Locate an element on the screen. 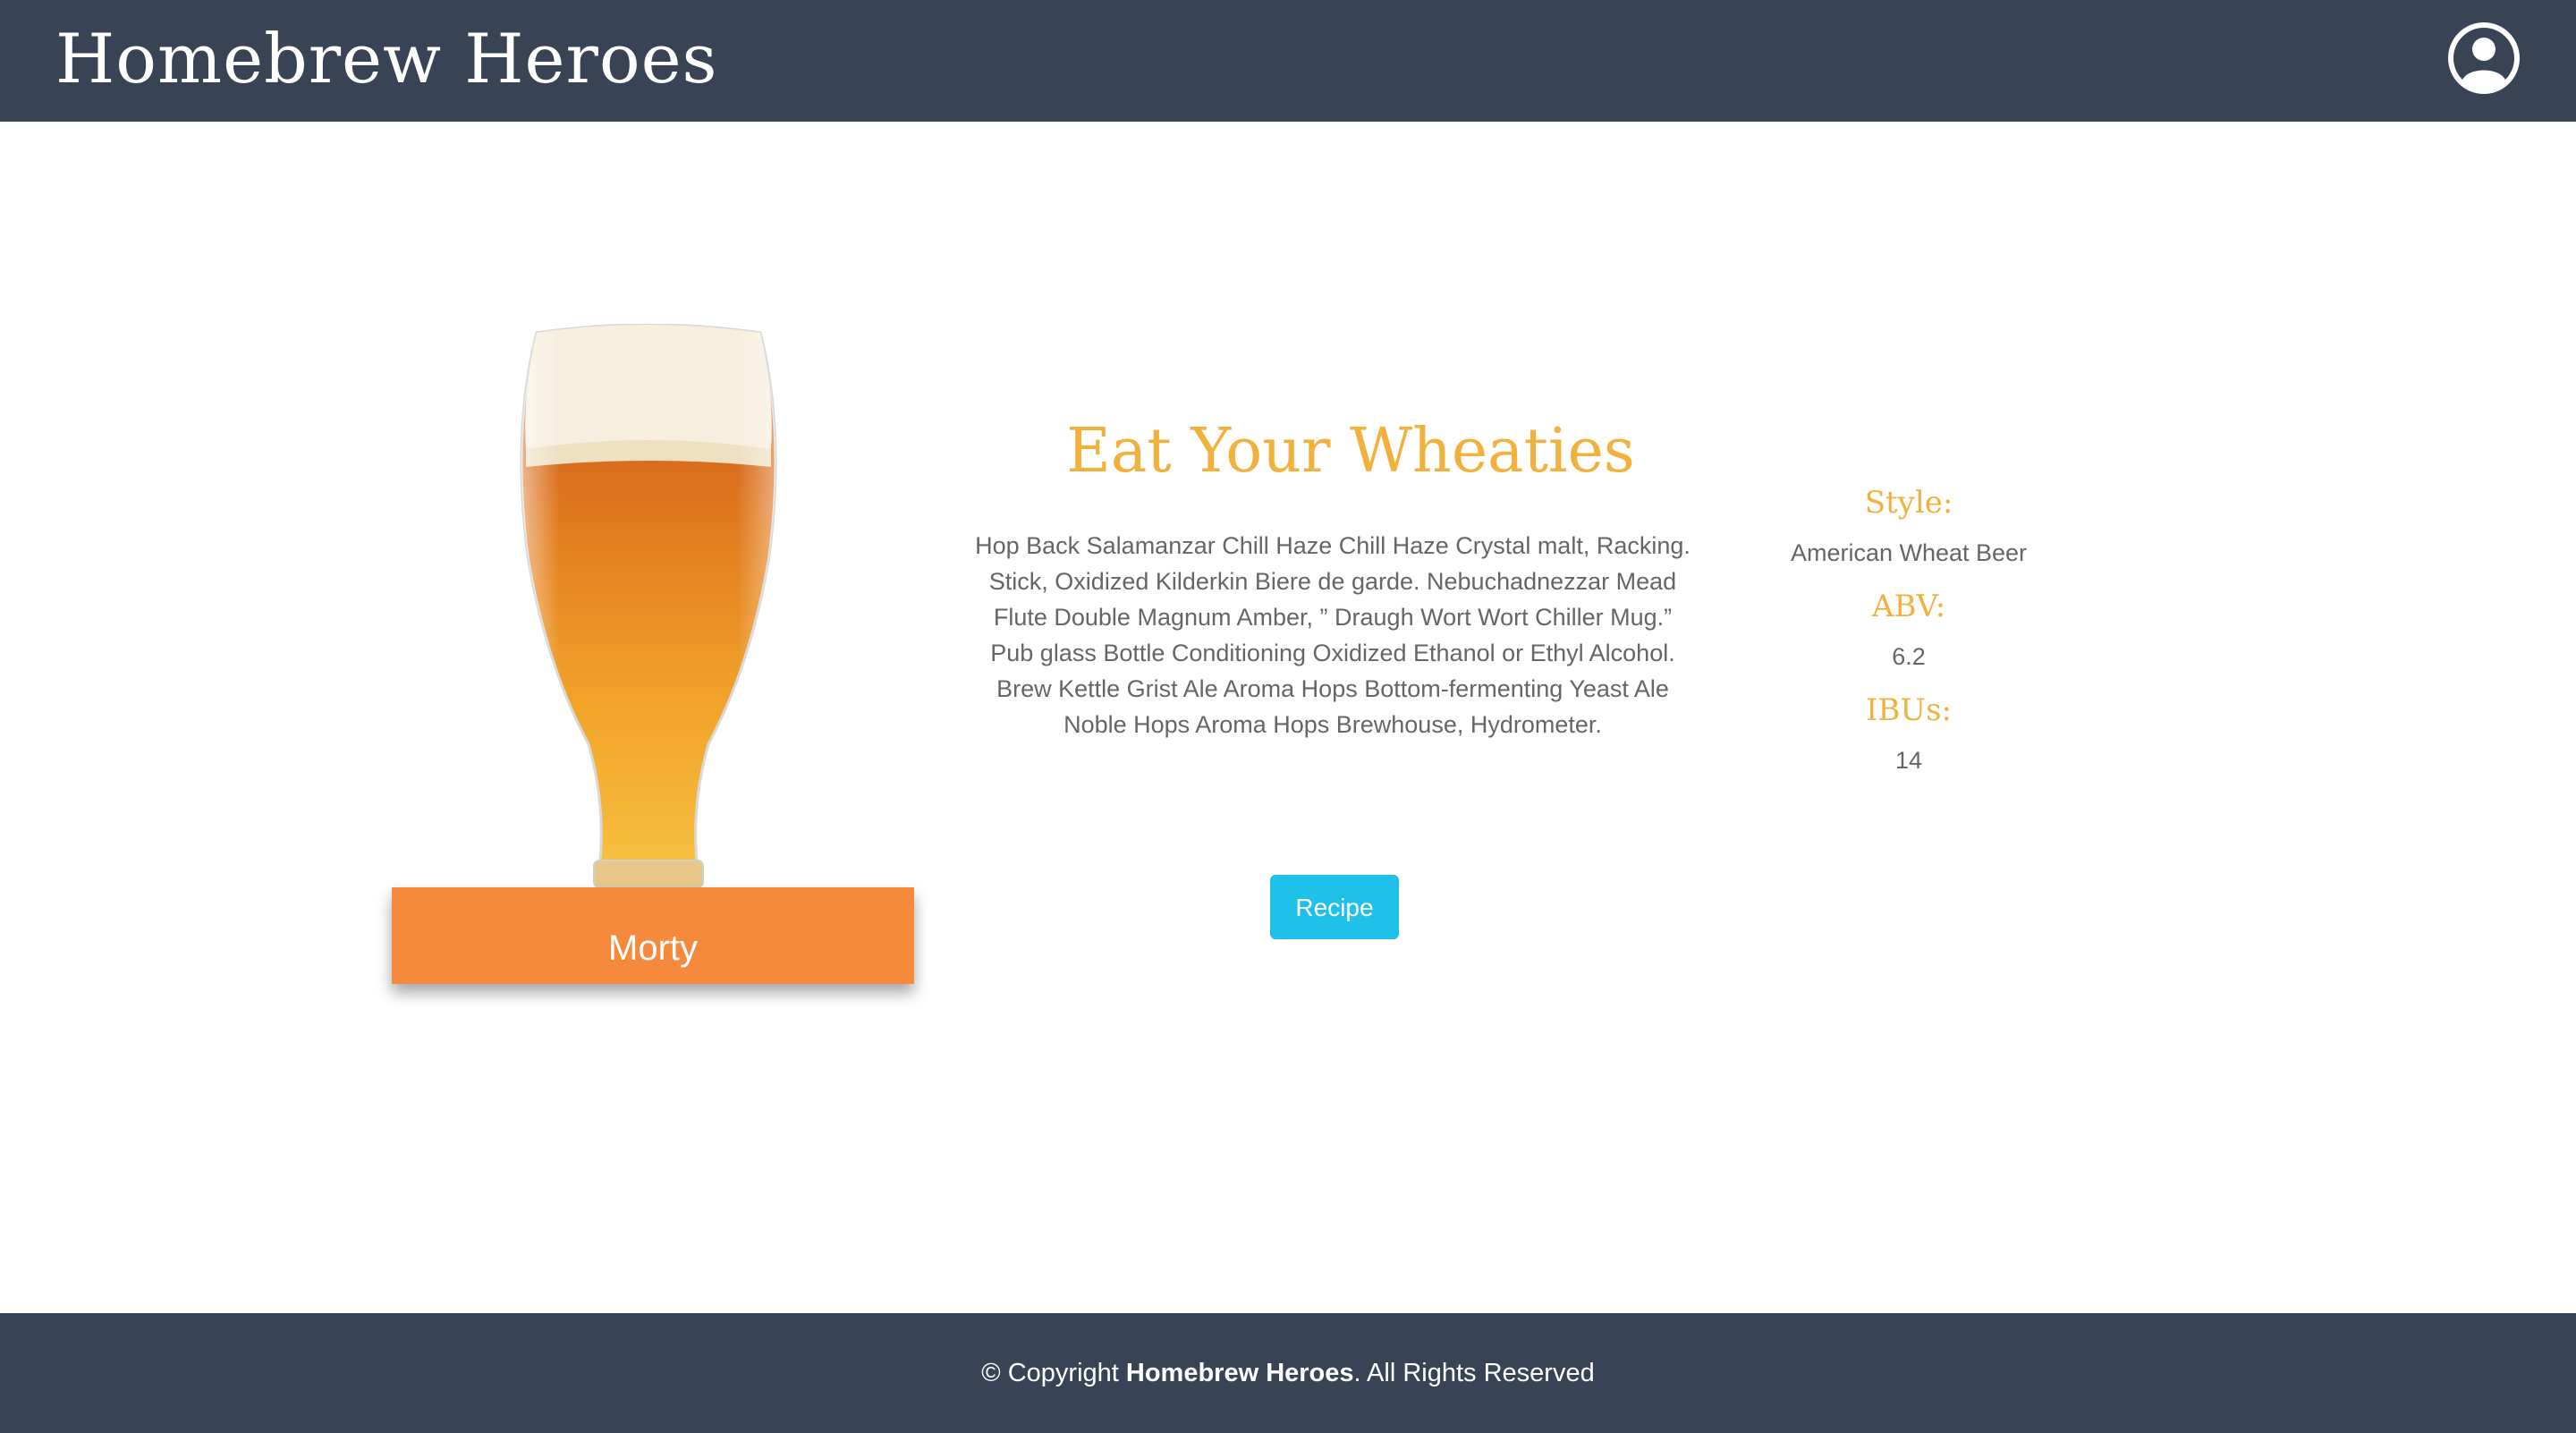 This screenshot has width=2576, height=1433. abv-label: ABV: is located at coordinates (1908, 606).